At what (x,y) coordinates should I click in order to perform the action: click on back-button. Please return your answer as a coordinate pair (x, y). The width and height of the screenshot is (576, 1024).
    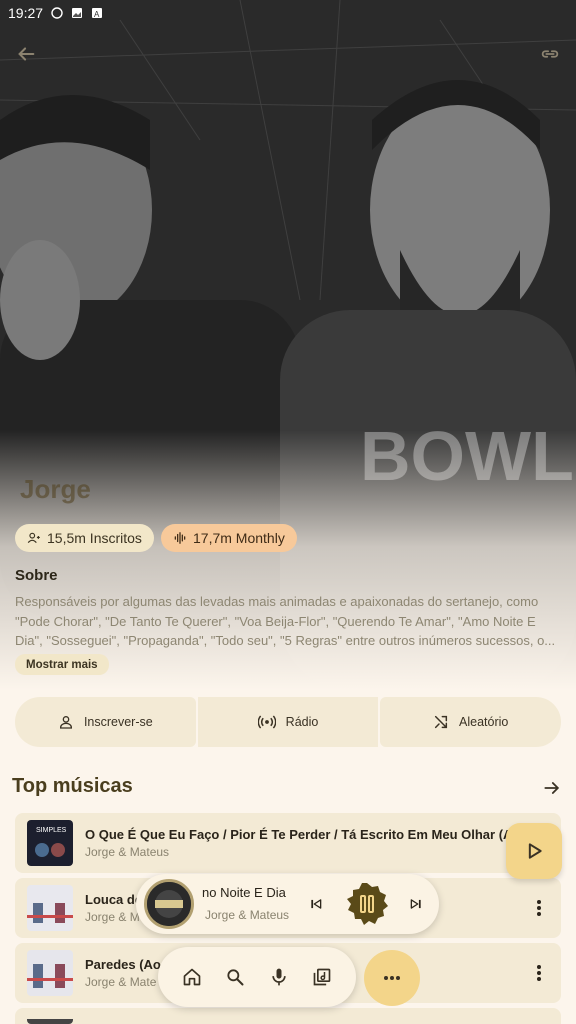
    Looking at the image, I should click on (26, 54).